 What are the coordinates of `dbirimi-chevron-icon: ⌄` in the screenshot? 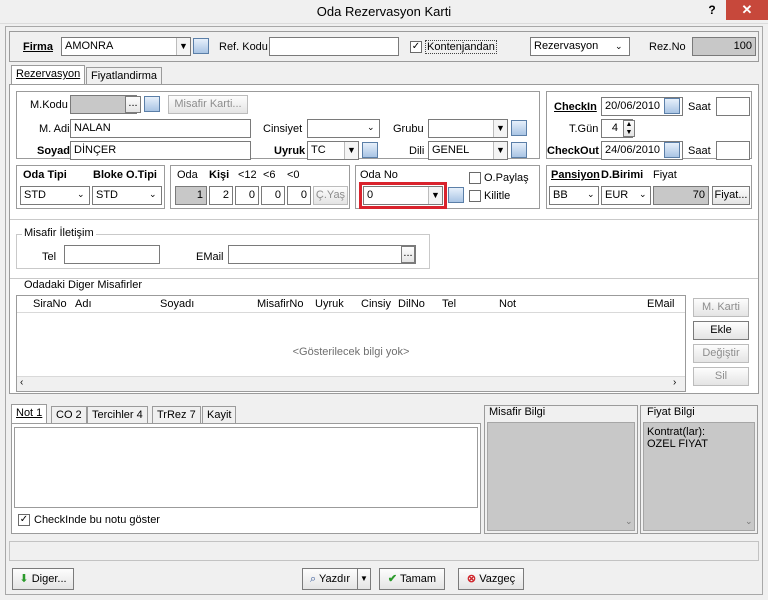 It's located at (643, 194).